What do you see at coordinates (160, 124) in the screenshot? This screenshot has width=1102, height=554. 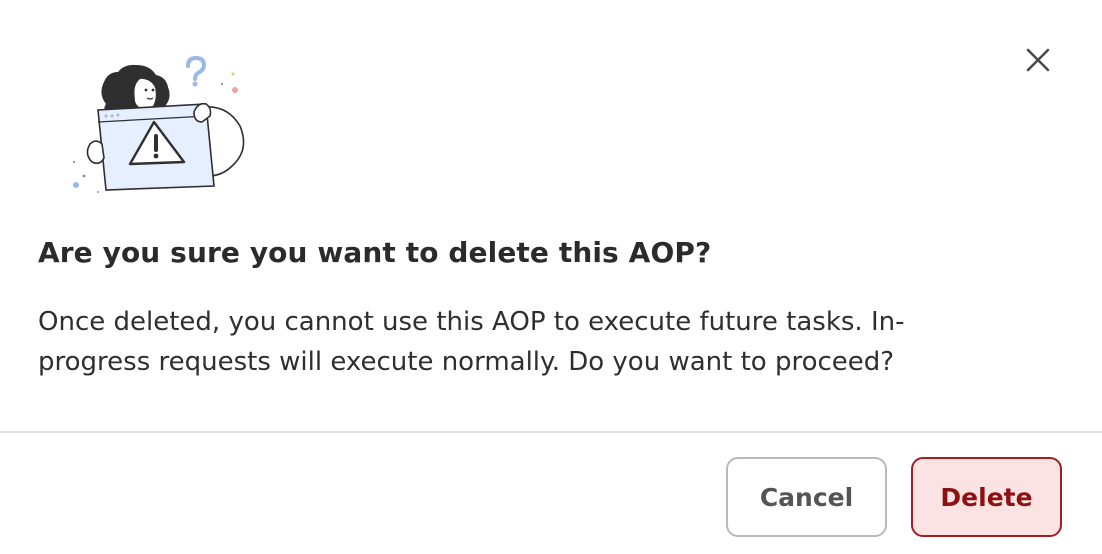 I see `warning-illustration` at bounding box center [160, 124].